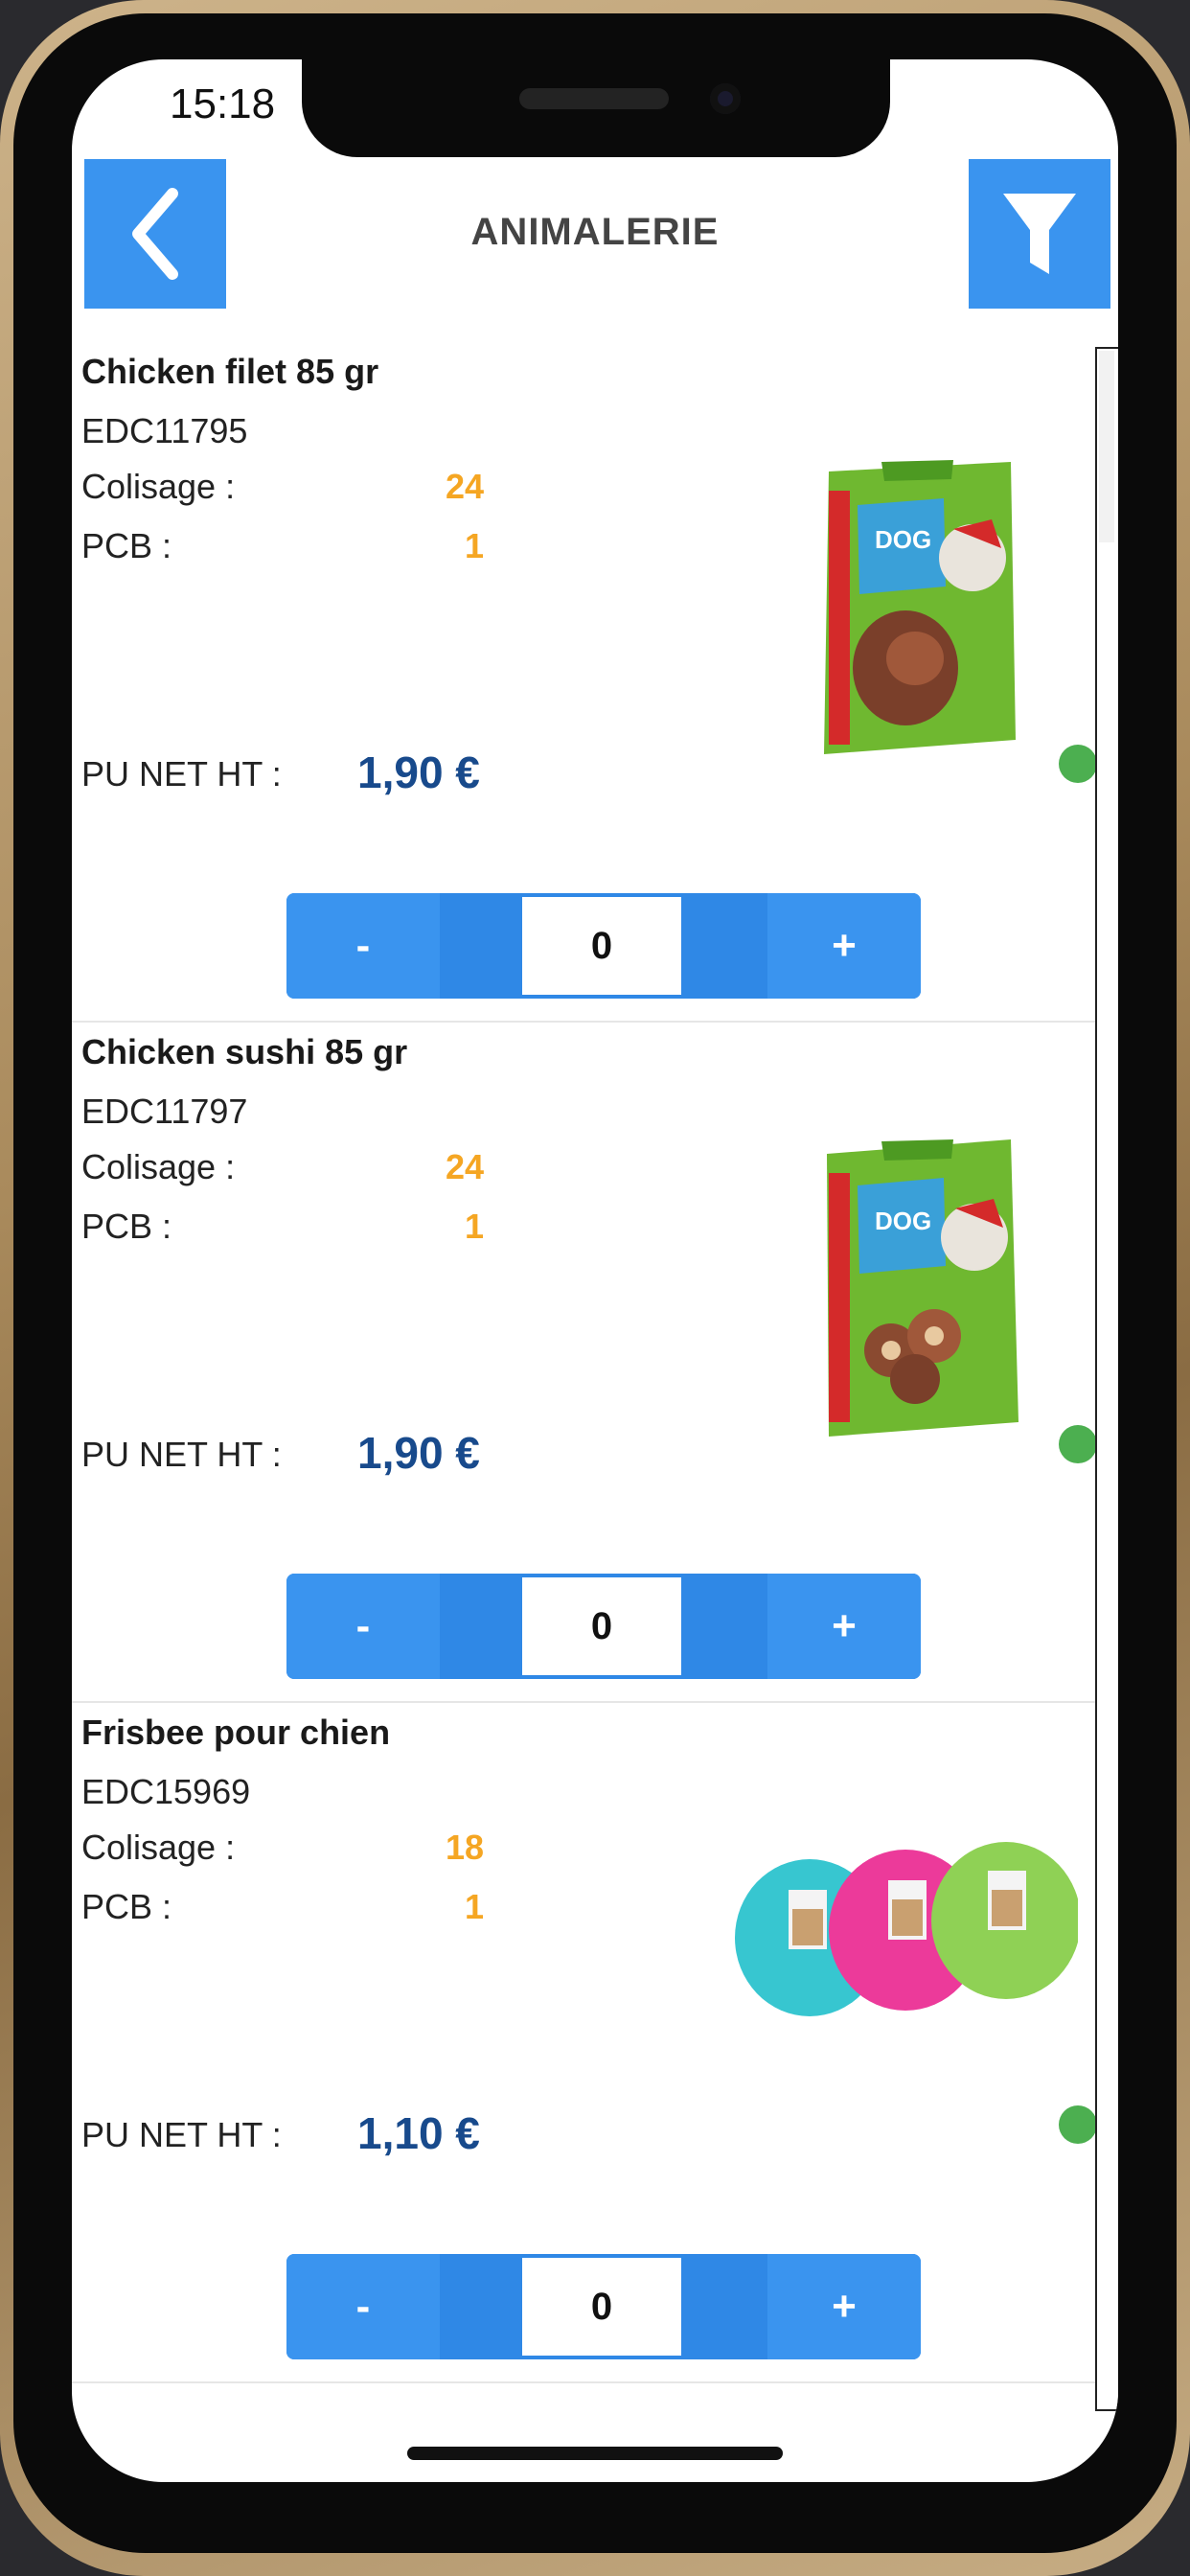  What do you see at coordinates (726, 98) in the screenshot?
I see `camera` at bounding box center [726, 98].